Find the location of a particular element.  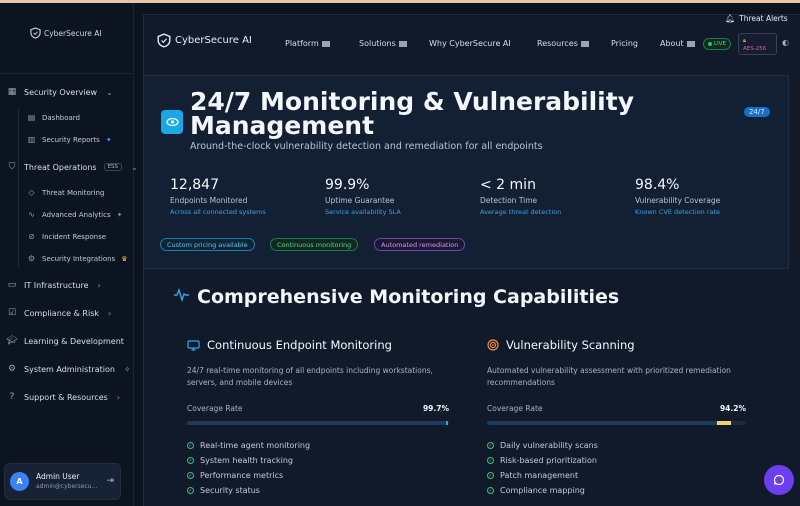

stat-value: 99.9% is located at coordinates (347, 185).